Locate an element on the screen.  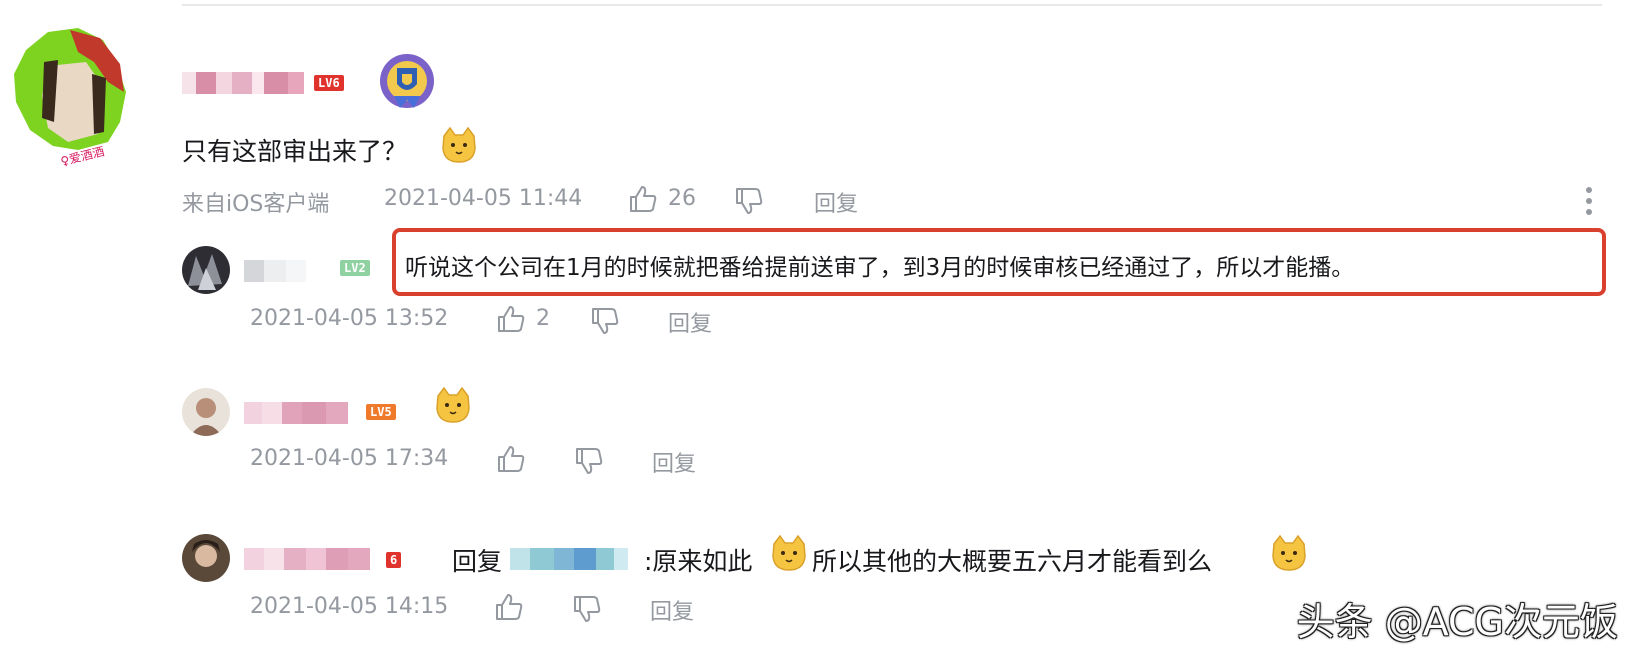
level-badge: LV5 is located at coordinates (381, 412).